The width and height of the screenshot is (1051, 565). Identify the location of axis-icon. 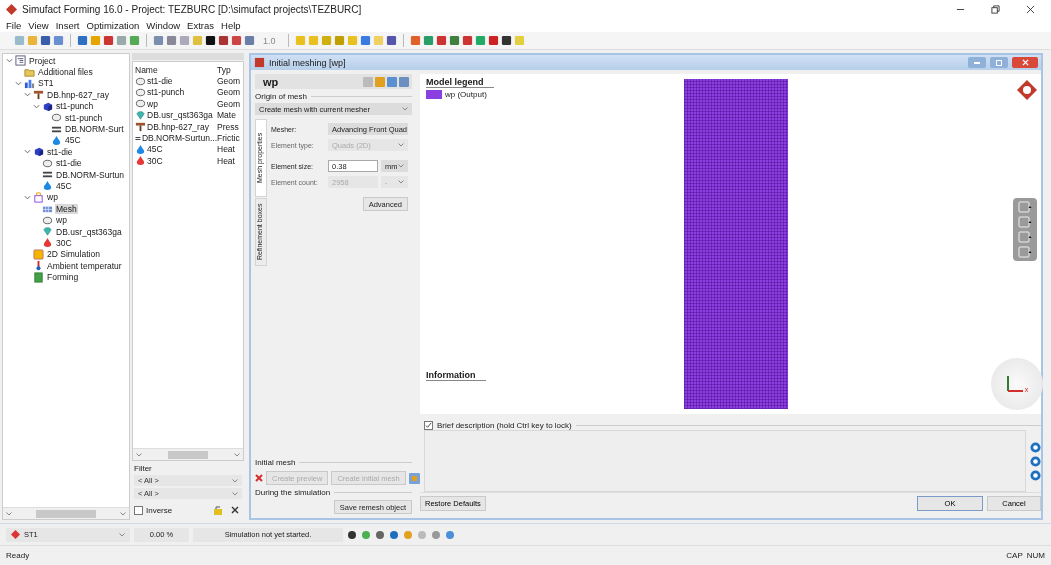
(1014, 384).